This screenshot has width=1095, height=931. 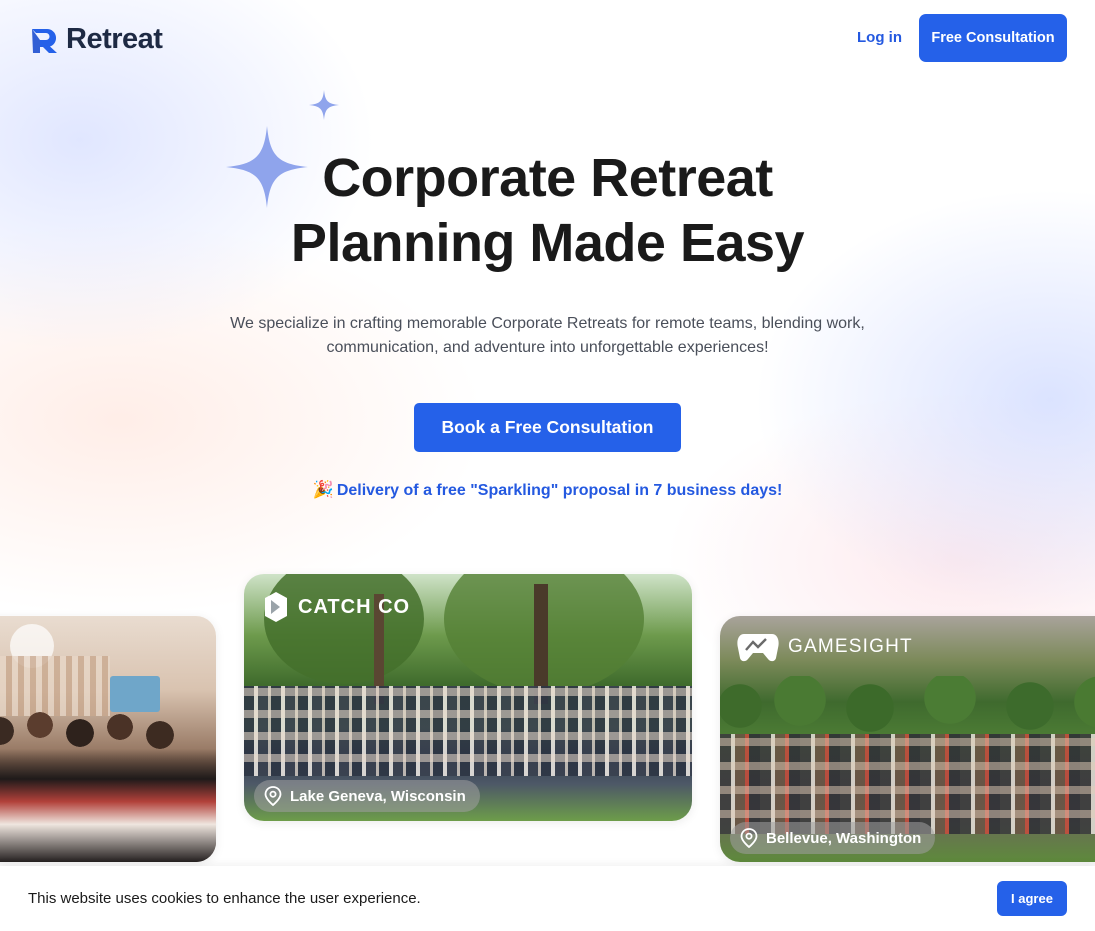 I want to click on hero-title: Corporate Retreat Planning Made Easy, so click(x=547, y=211).